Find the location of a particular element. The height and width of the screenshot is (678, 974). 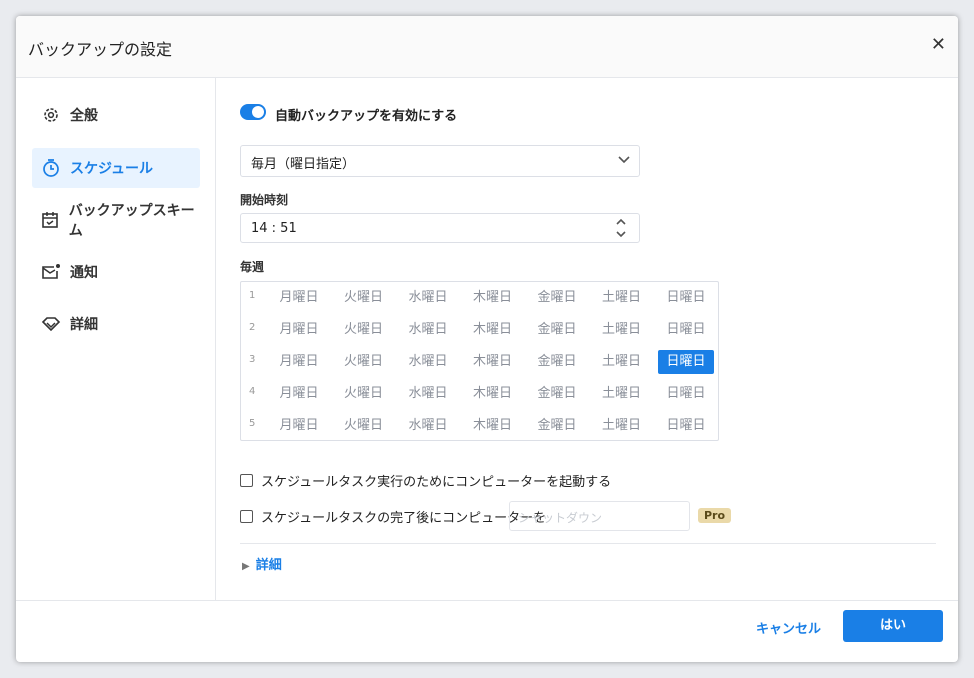

pro-badge: Pro is located at coordinates (715, 515).